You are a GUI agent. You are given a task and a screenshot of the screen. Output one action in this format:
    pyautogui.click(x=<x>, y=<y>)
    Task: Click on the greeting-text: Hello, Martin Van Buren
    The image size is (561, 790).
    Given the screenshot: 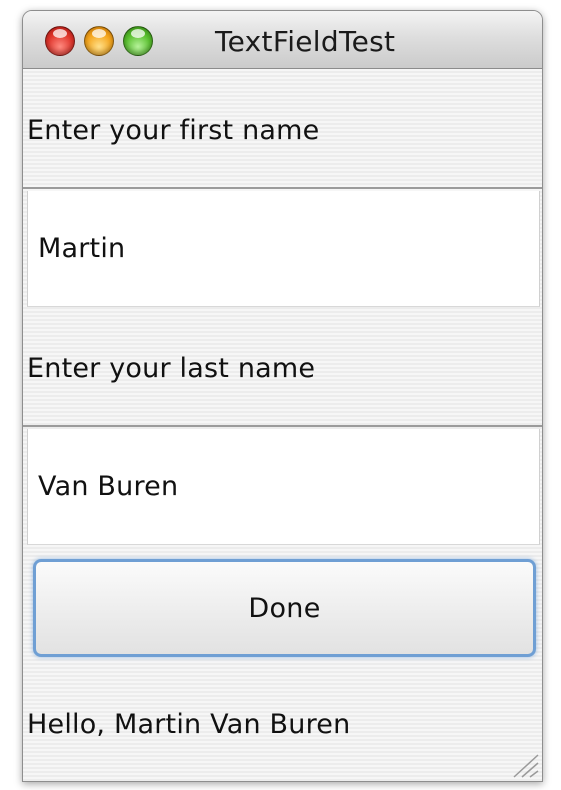 What is the action you would take?
    pyautogui.click(x=189, y=724)
    